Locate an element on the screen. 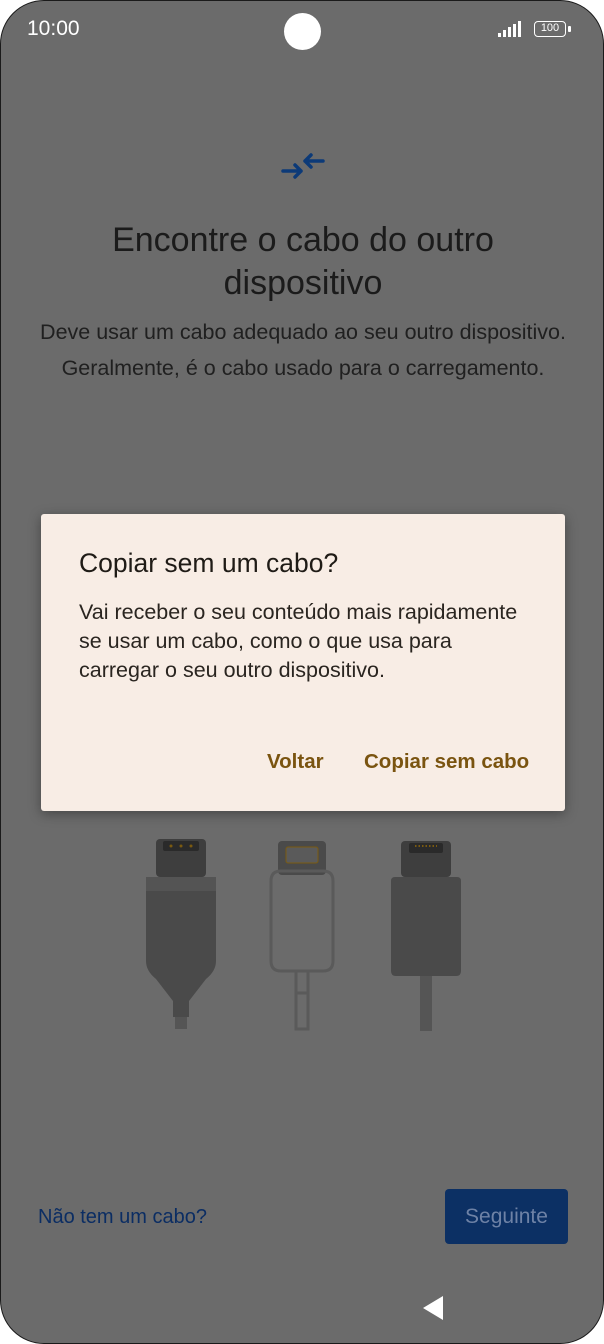 The width and height of the screenshot is (604, 1344). status-time: 10:00 is located at coordinates (53, 28).